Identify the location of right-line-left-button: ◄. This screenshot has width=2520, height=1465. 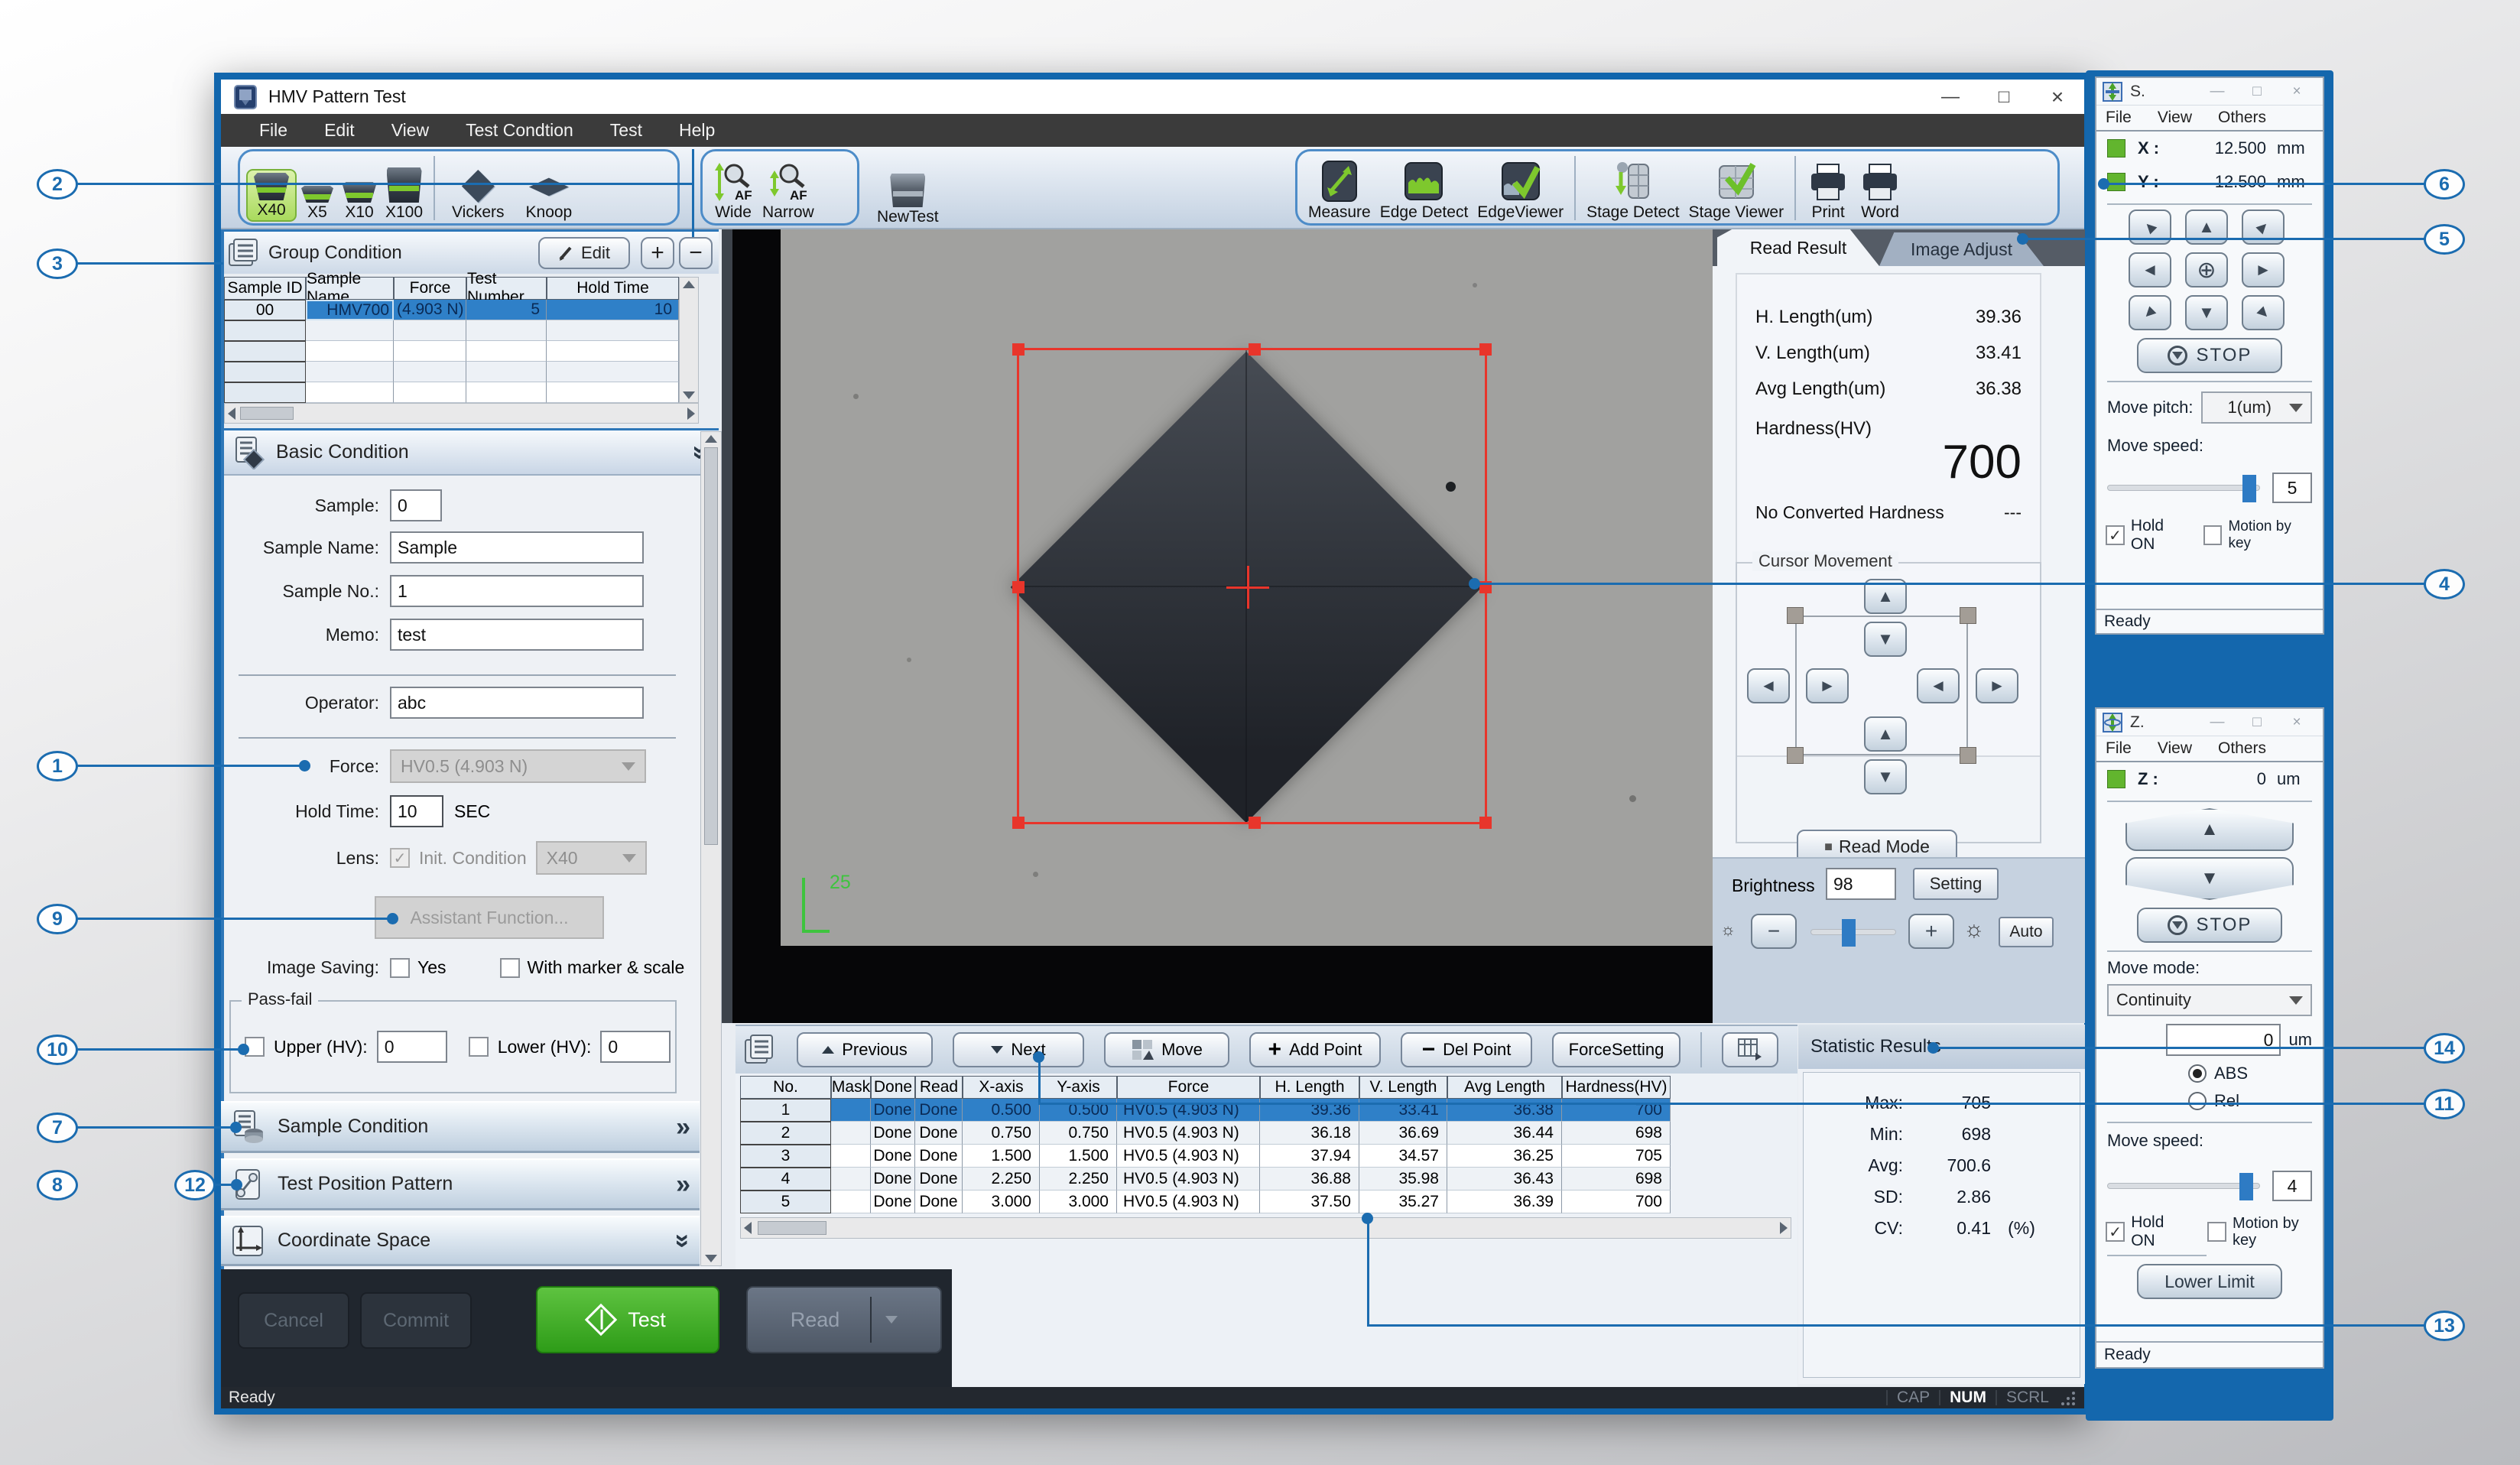
(1938, 685).